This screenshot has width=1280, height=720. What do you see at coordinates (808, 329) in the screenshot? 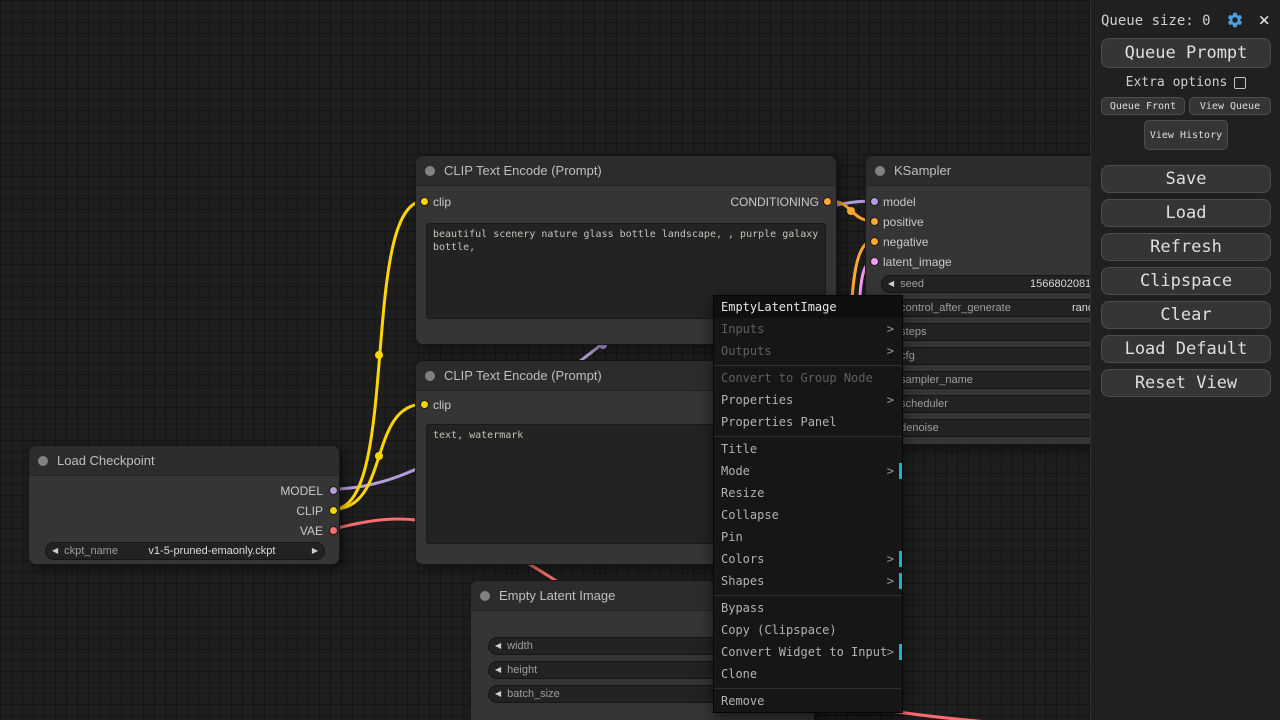
I see `menu-item-inputs: Inputs >` at bounding box center [808, 329].